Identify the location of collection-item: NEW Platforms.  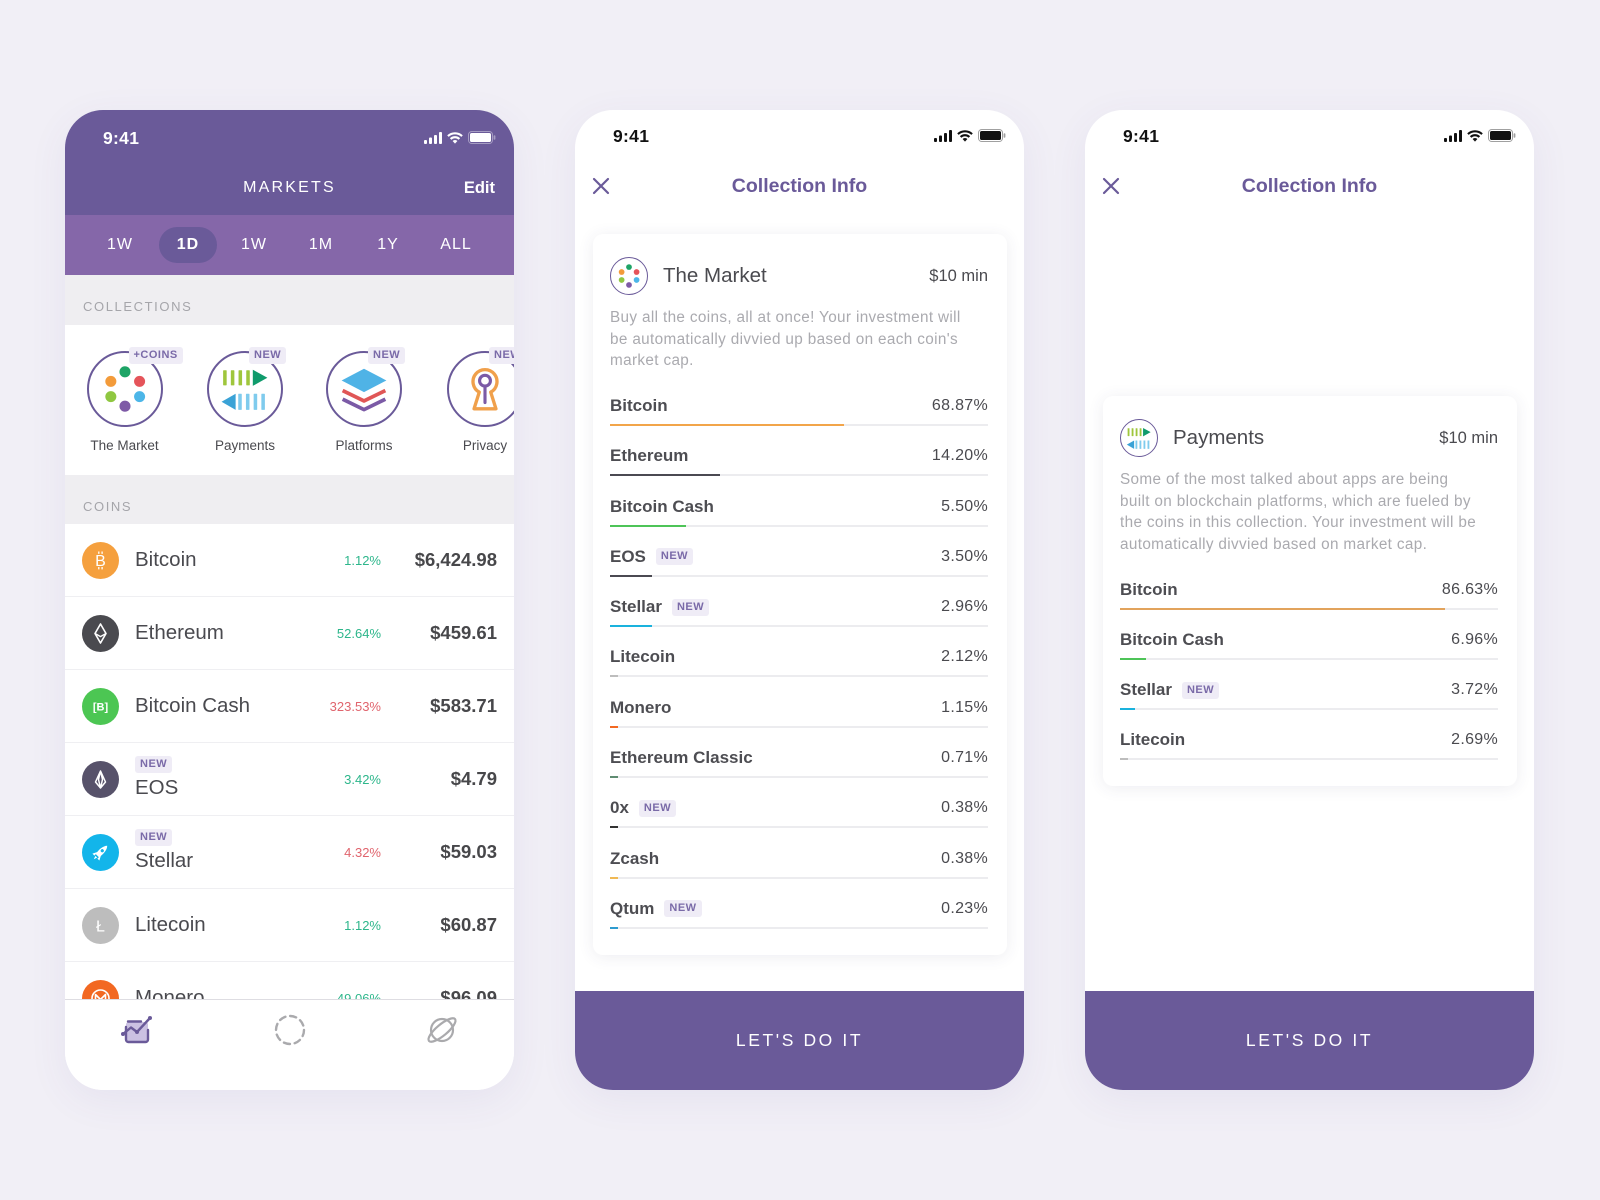
(364, 401).